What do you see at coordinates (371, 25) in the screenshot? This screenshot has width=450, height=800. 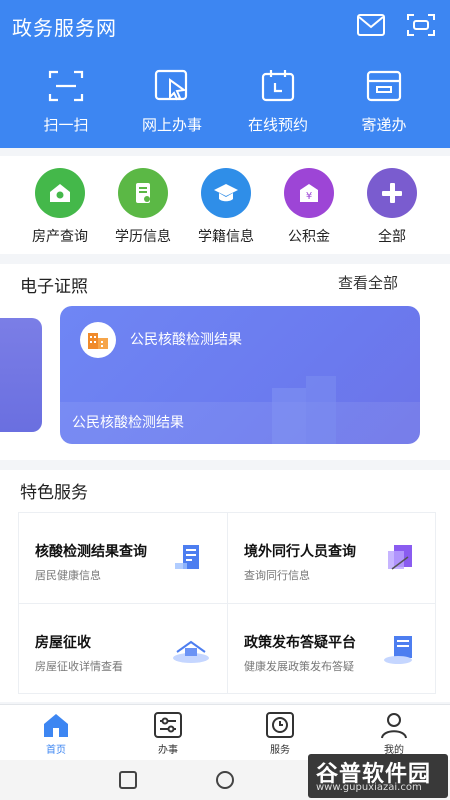 I see `mail-icon` at bounding box center [371, 25].